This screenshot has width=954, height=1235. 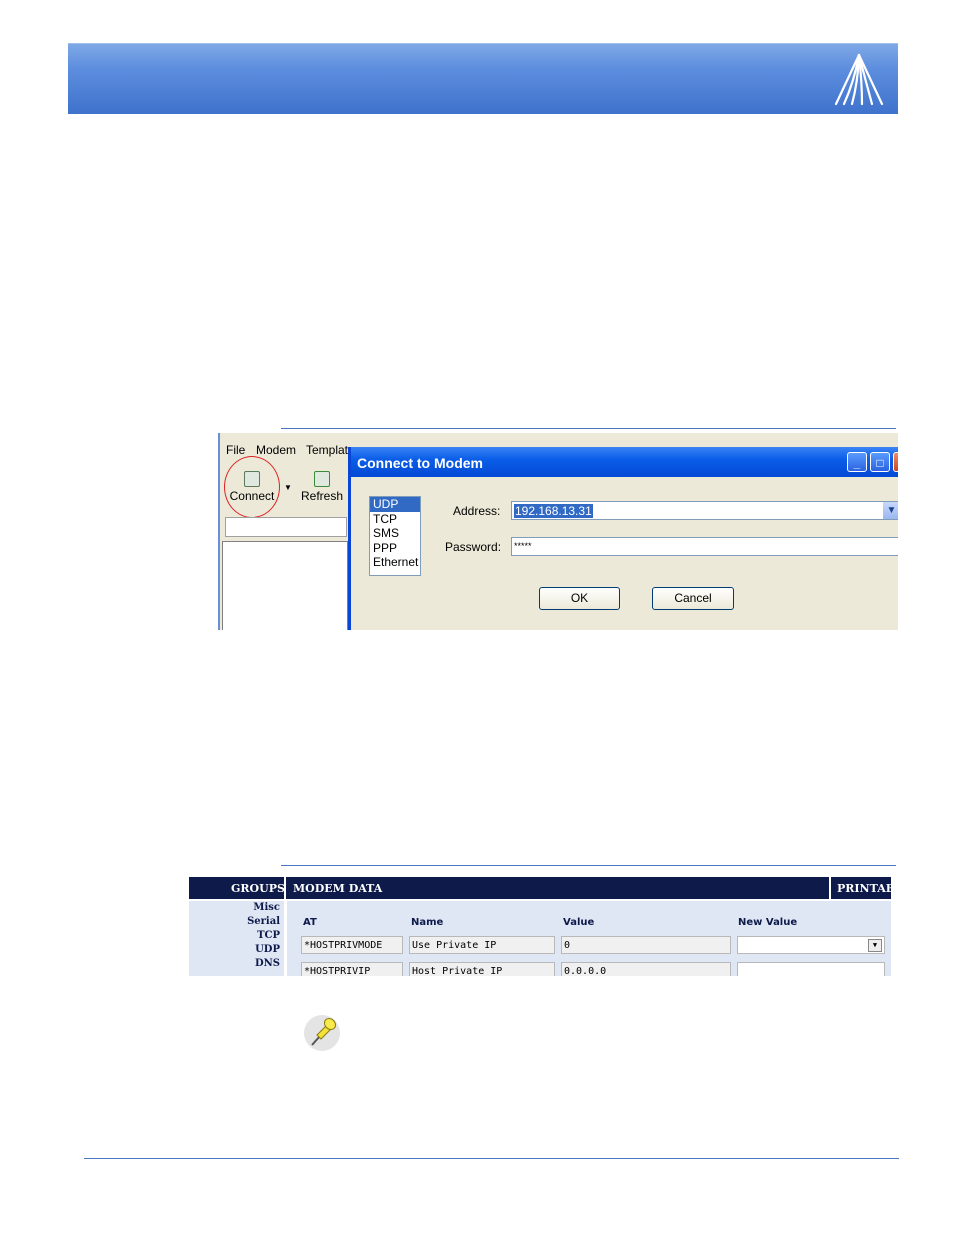 I want to click on password-value: *****, so click(x=523, y=546).